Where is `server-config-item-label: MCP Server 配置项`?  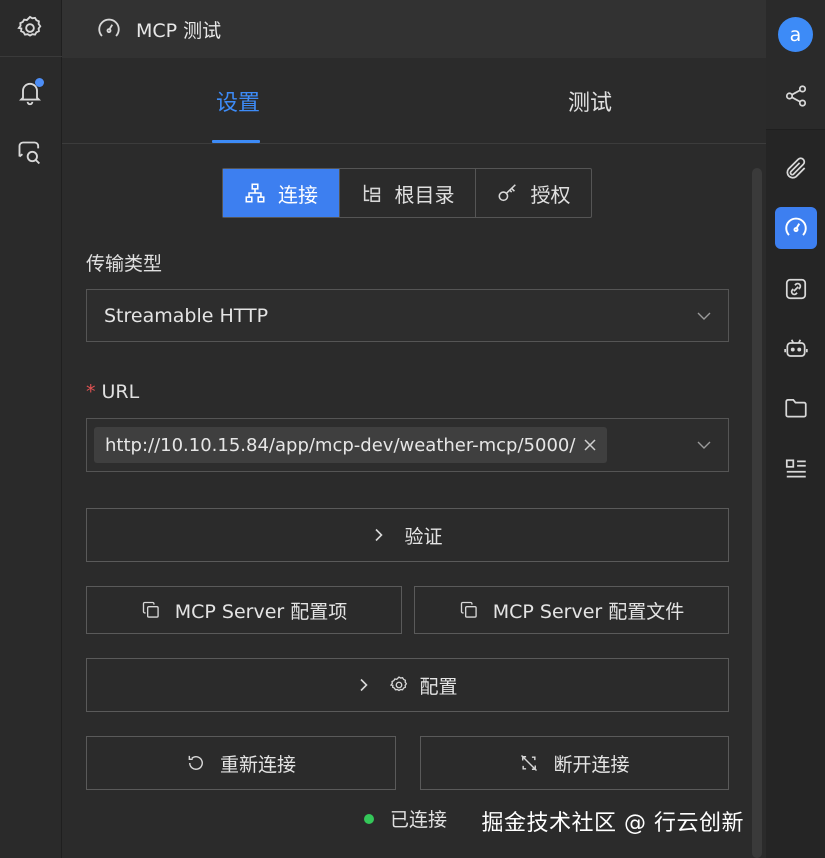
server-config-item-label: MCP Server 配置项 is located at coordinates (261, 611).